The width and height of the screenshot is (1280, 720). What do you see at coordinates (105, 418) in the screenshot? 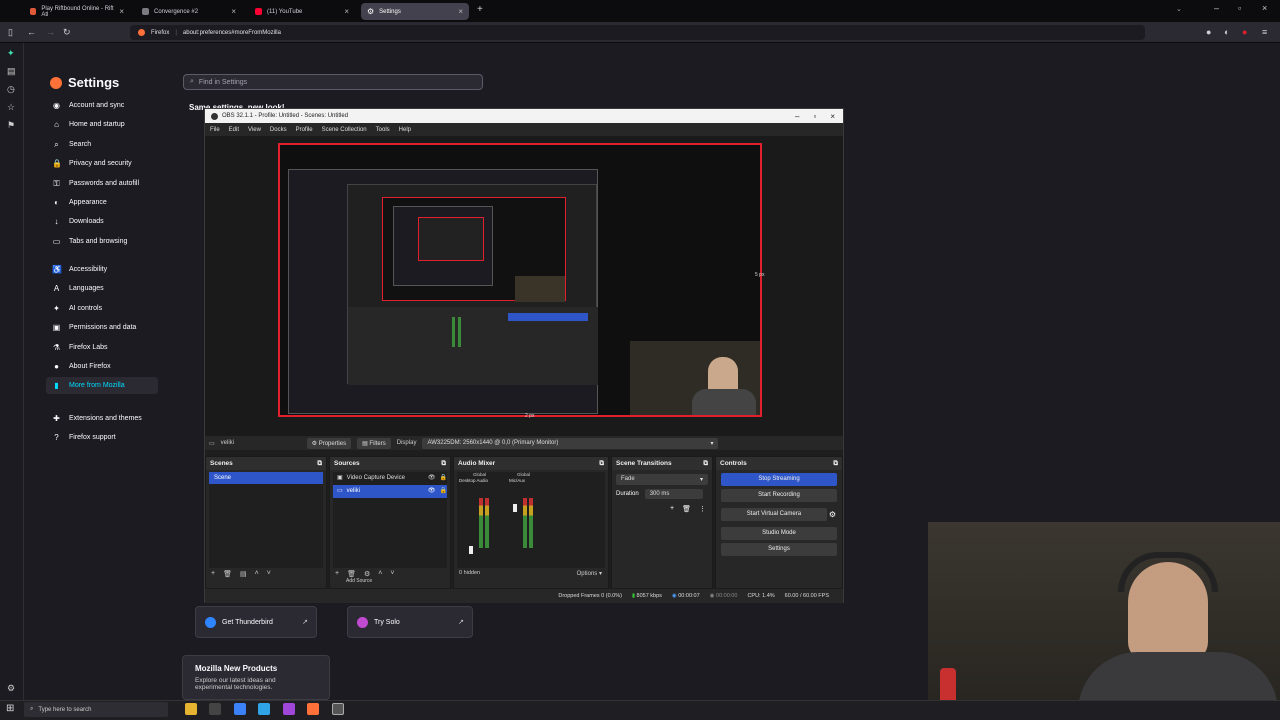
I see `sidebar-item: ✚ Extensions and themes` at bounding box center [105, 418].